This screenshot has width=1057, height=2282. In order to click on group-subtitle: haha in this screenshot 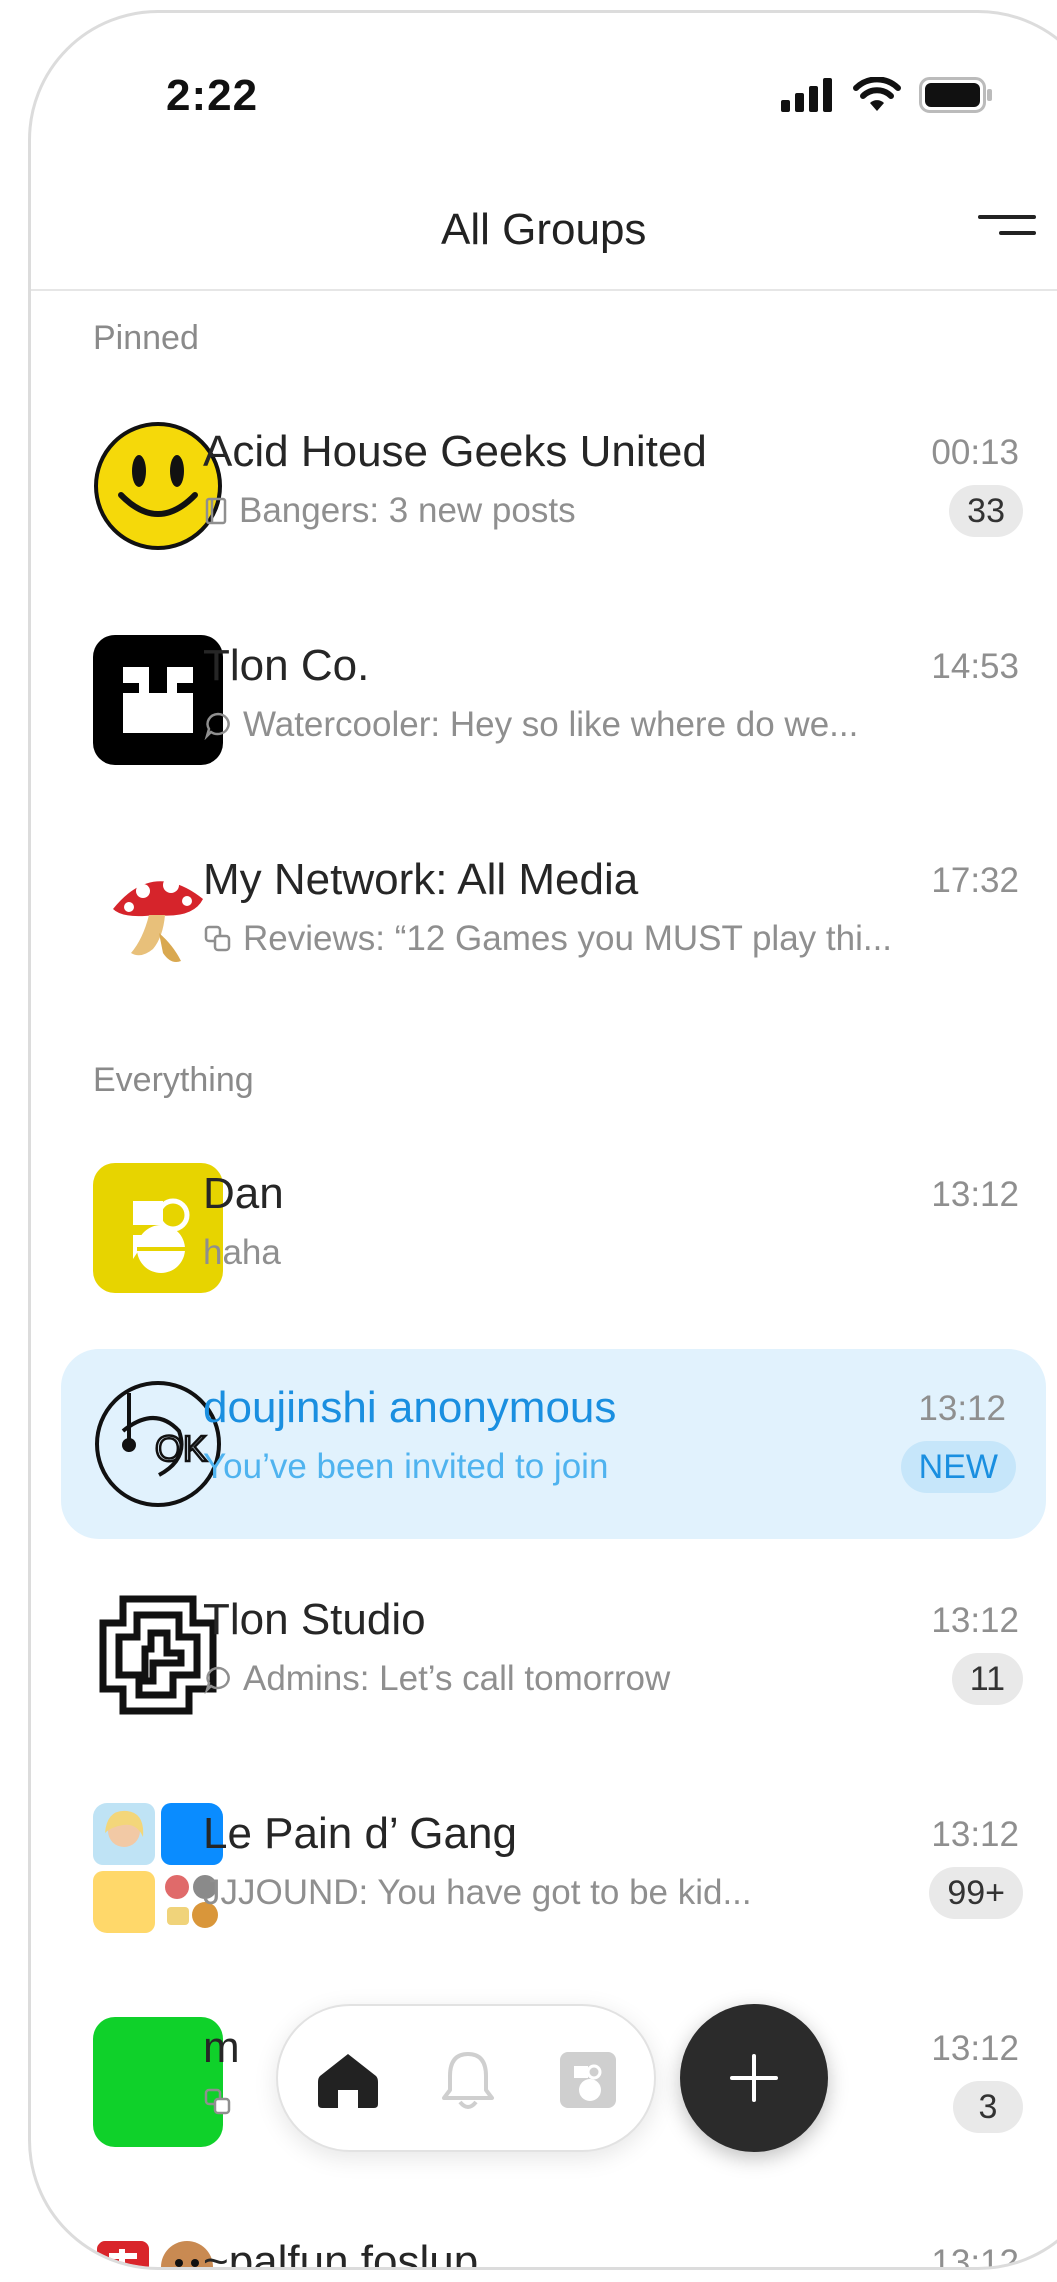, I will do `click(242, 1253)`.